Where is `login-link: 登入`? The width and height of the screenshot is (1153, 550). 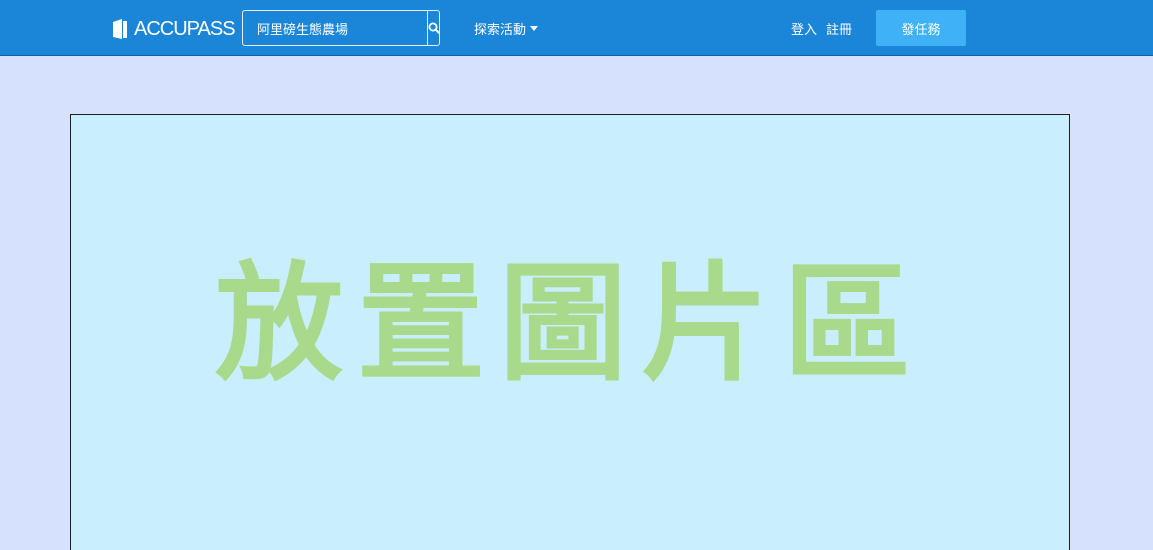 login-link: 登入 is located at coordinates (804, 28).